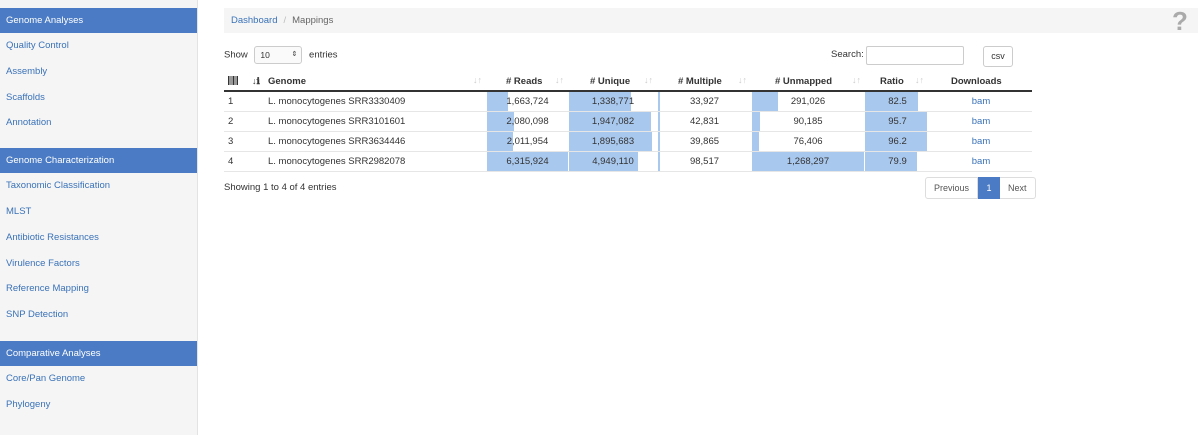 The image size is (1200, 435). I want to click on cell-ratio: 95.7, so click(897, 121).